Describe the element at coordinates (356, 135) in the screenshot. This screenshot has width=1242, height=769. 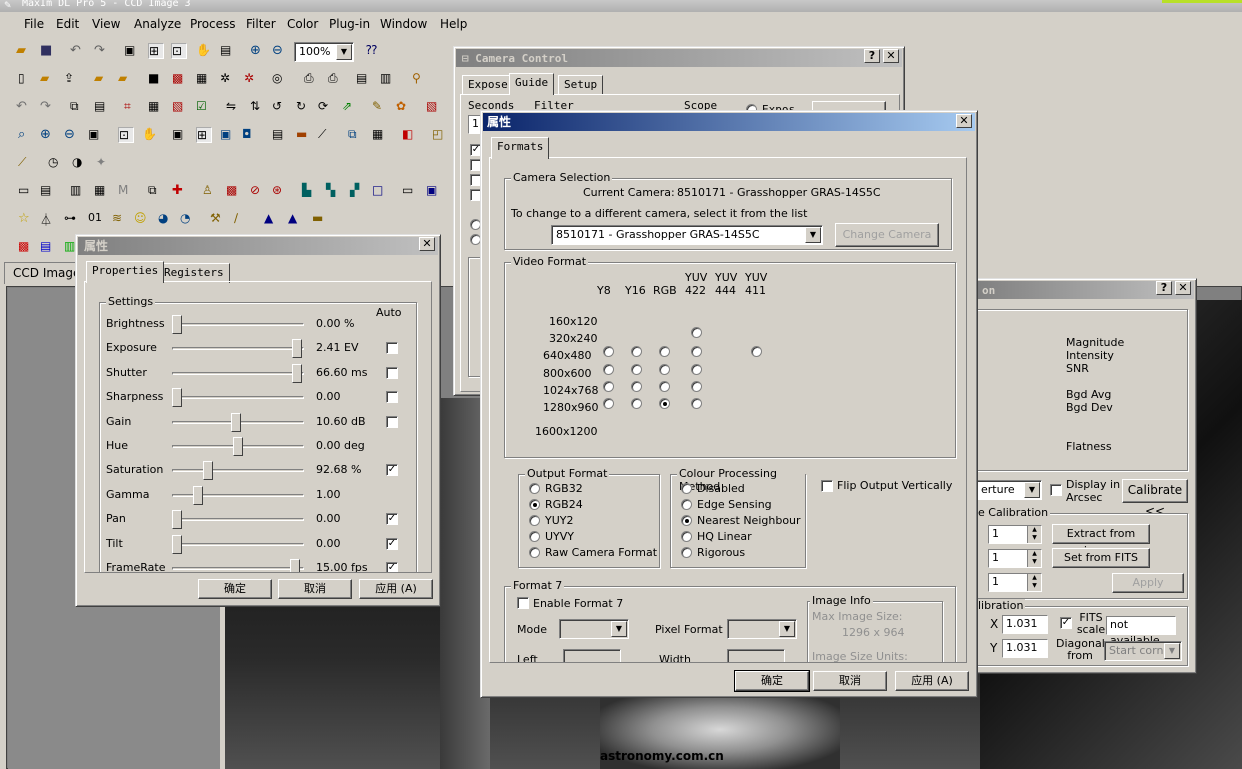
I see `windows-icon: ⧉` at that location.